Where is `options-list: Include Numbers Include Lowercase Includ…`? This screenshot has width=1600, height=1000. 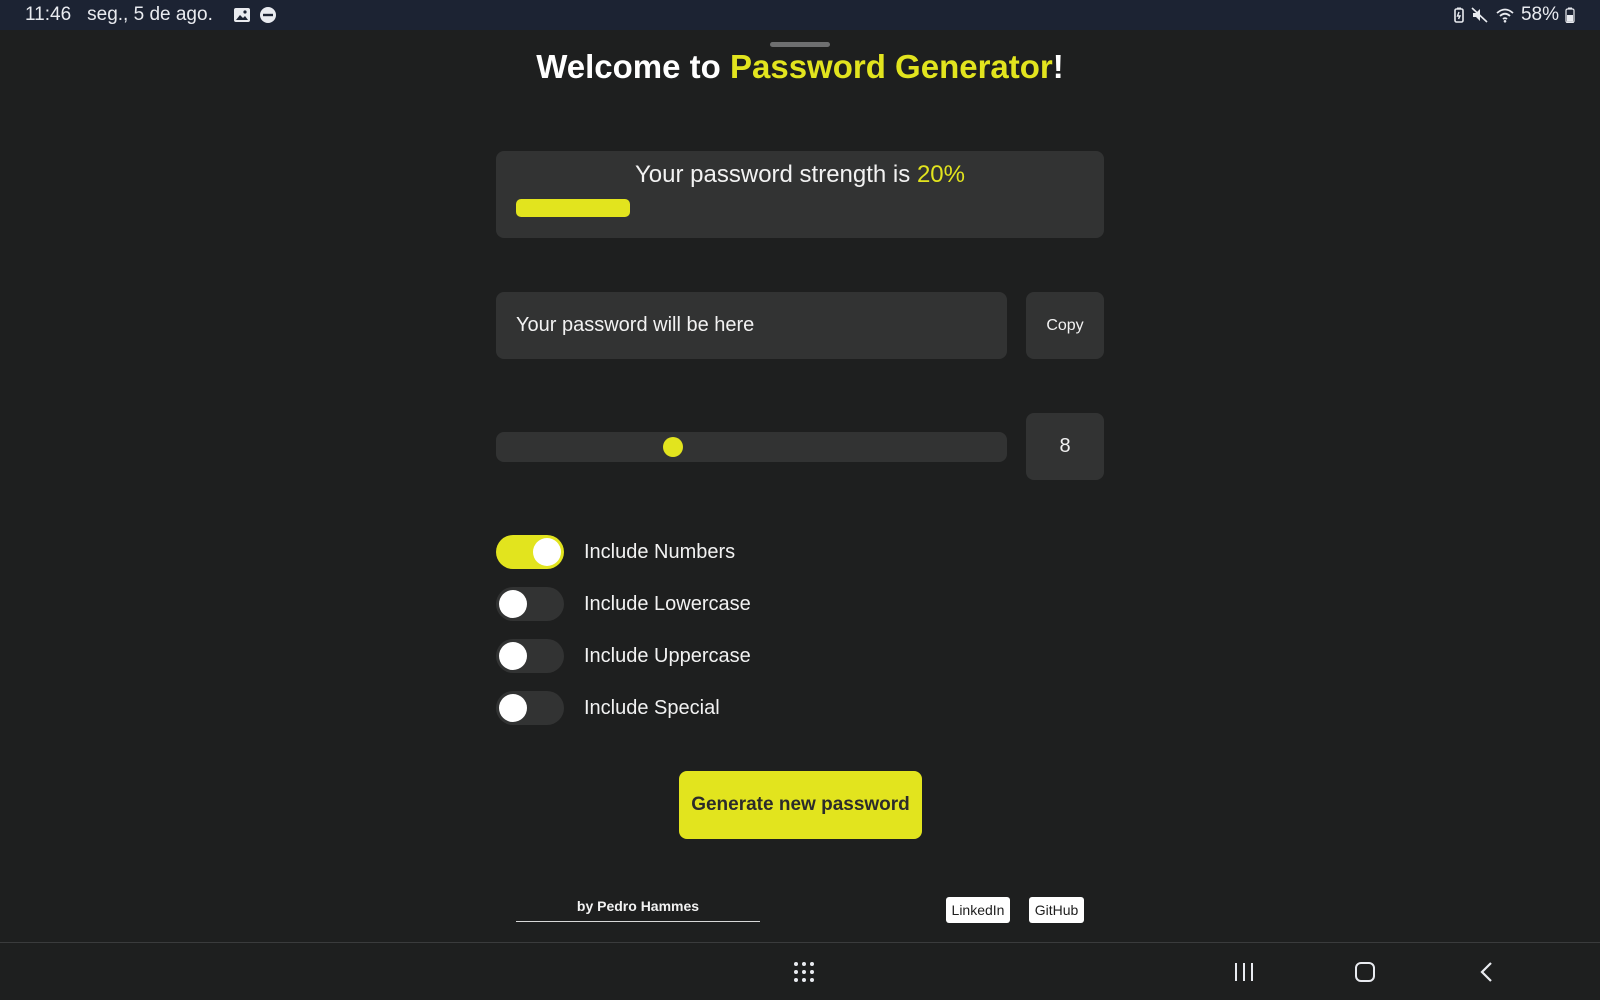 options-list: Include Numbers Include Lowercase Includ… is located at coordinates (623, 639).